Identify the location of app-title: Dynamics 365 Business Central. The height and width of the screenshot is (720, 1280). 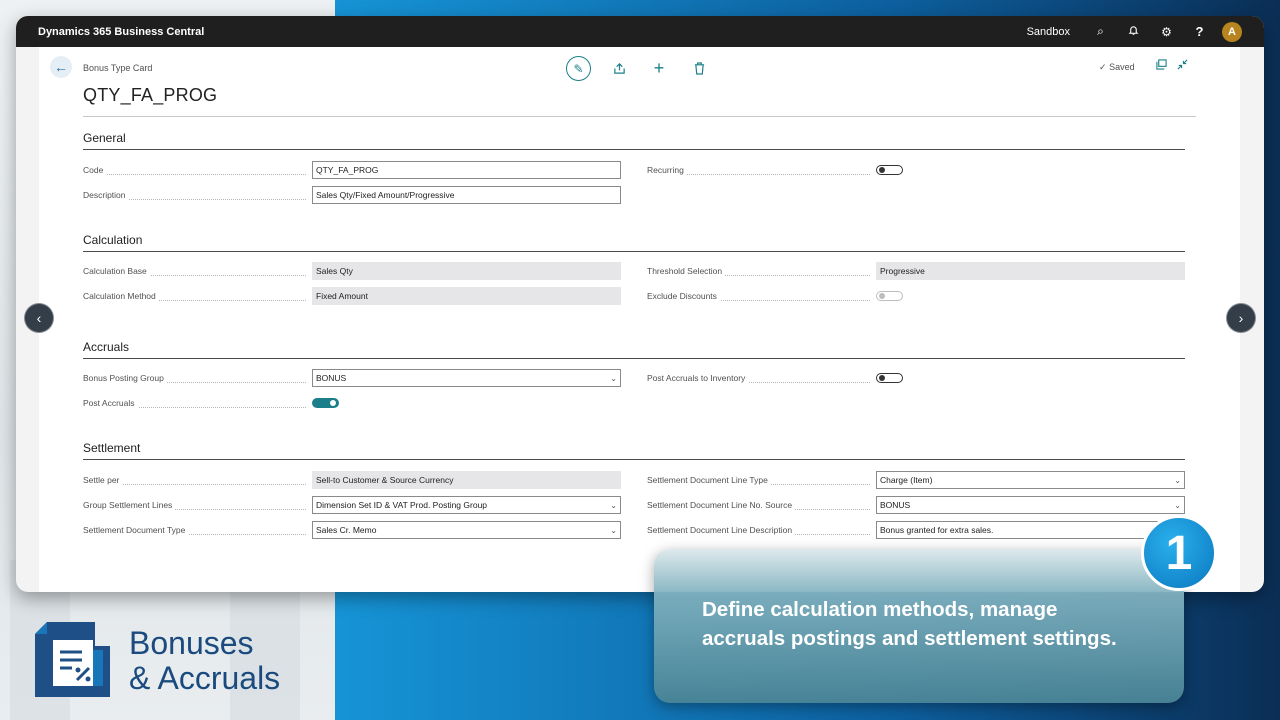
(121, 31).